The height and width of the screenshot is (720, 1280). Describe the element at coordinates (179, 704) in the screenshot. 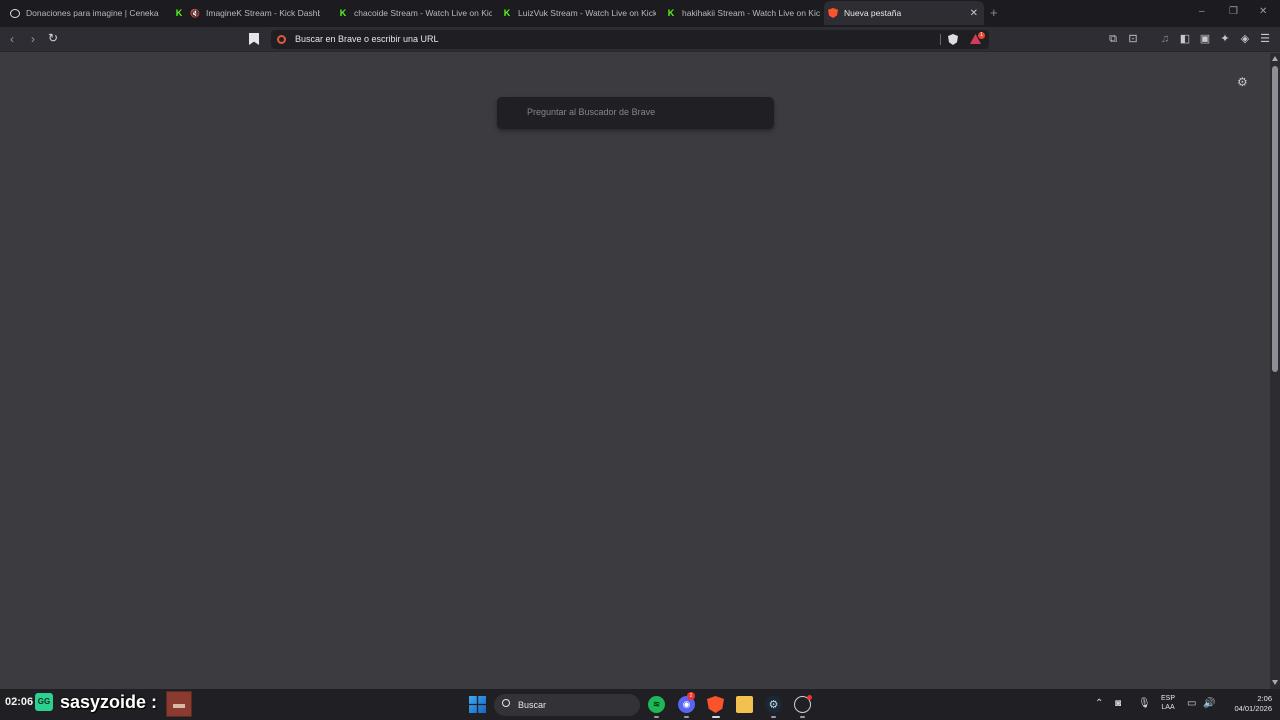

I see `avatar` at that location.